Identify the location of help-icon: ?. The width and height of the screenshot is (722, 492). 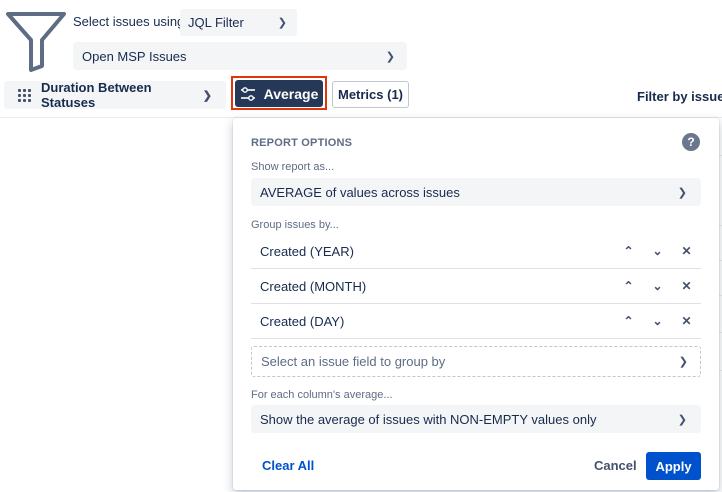
(691, 142).